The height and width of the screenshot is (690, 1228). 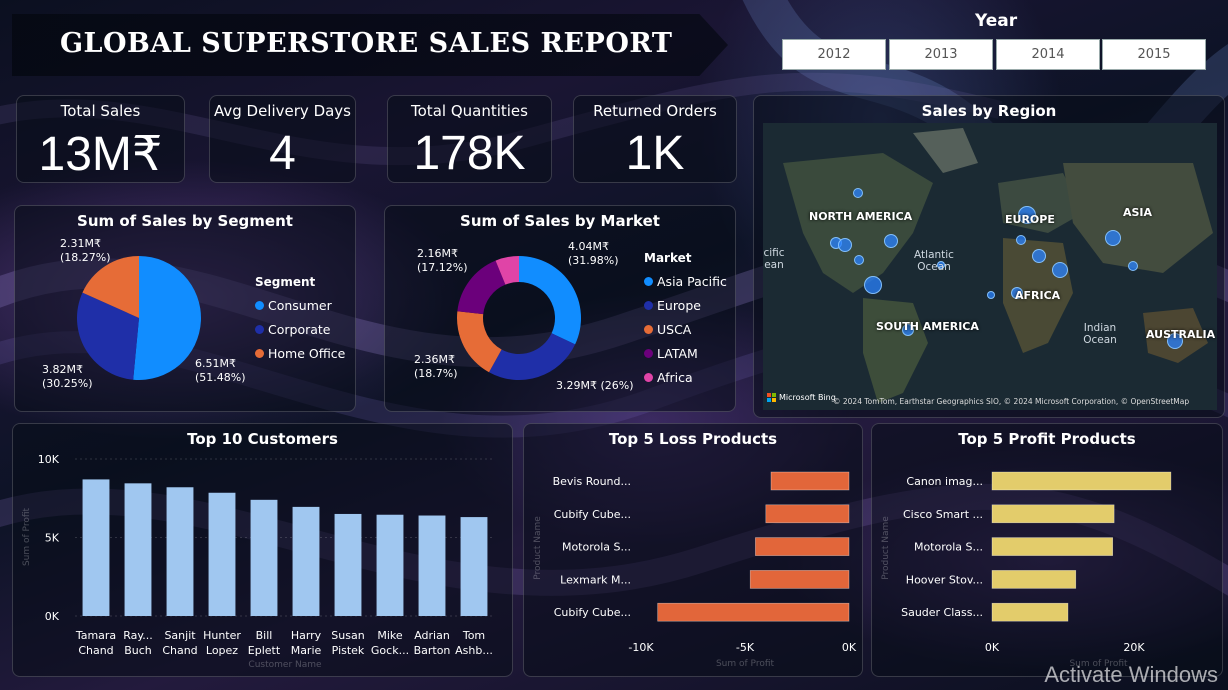 I want to click on year-option-2012: 2012, so click(x=834, y=54).